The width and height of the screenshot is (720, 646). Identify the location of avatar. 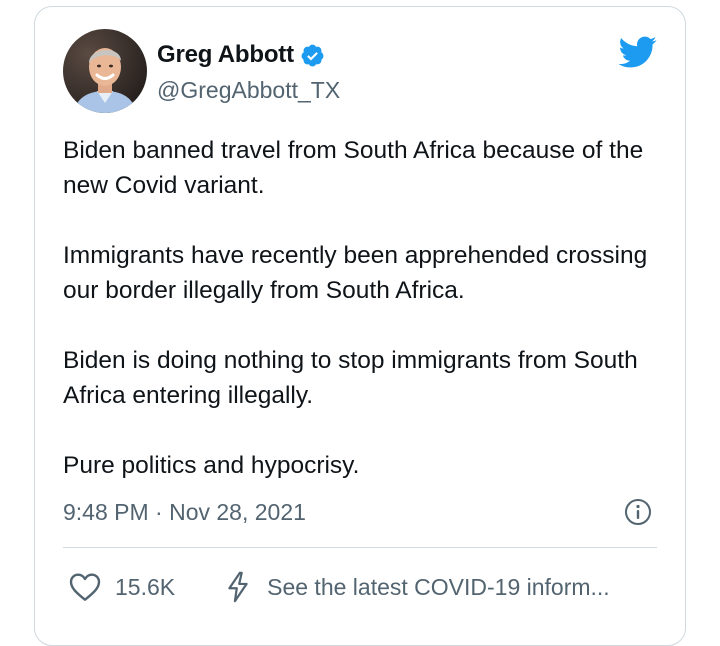
(105, 71).